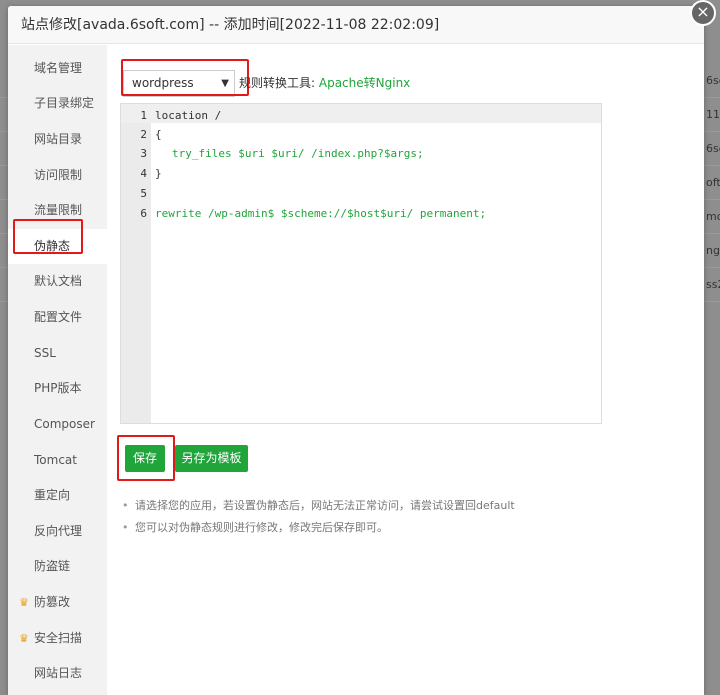 This screenshot has height=695, width=720. What do you see at coordinates (57, 353) in the screenshot?
I see `sidebar-item-ssl: SSL` at bounding box center [57, 353].